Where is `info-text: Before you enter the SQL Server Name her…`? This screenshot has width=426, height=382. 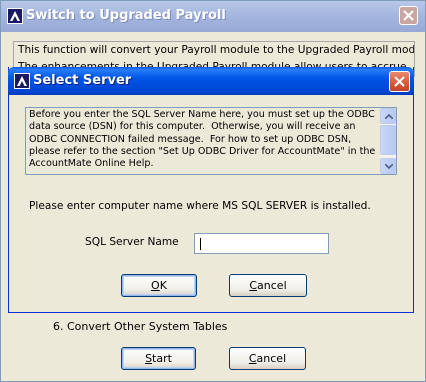
info-text: Before you enter the SQL Server Name her… is located at coordinates (202, 139).